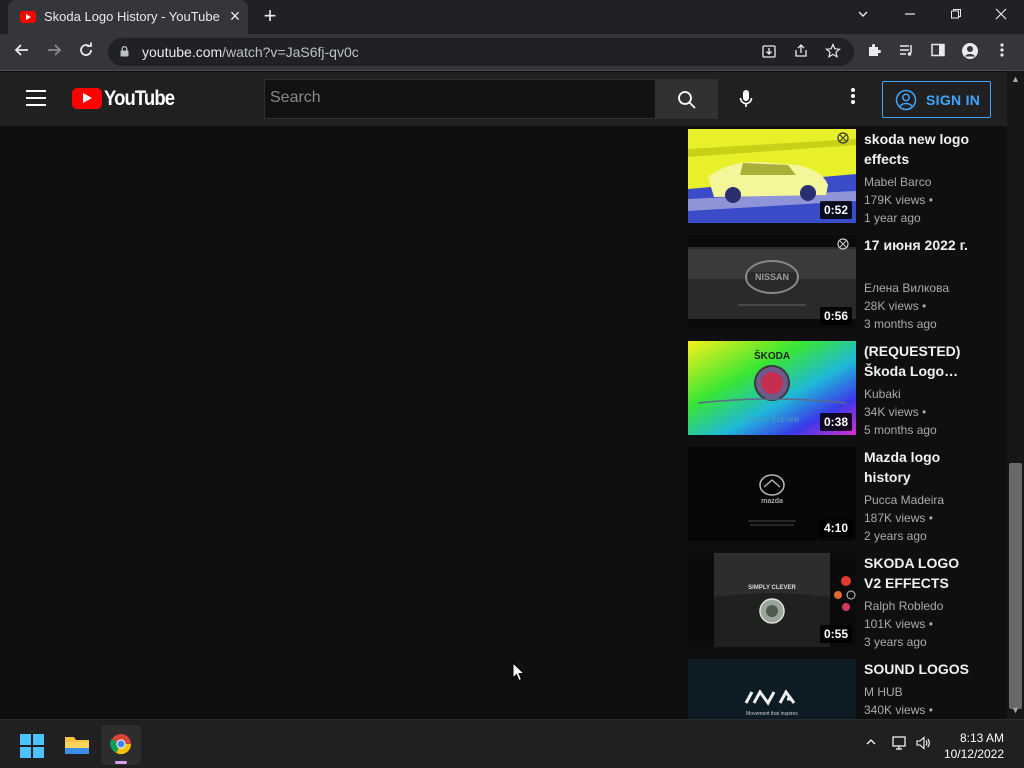 The width and height of the screenshot is (1024, 768). I want to click on restore-window-icon, so click(956, 16).